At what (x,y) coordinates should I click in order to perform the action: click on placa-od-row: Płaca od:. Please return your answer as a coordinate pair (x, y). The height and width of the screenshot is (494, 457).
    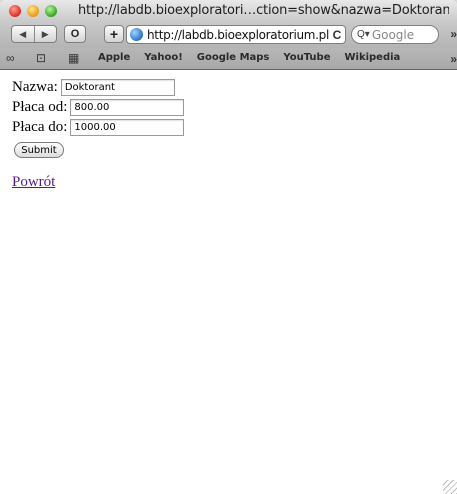
    Looking at the image, I should click on (98, 107).